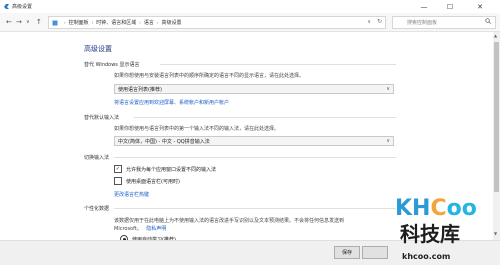  Describe the element at coordinates (197, 129) in the screenshot. I see `default-input-description: 如果你想使用与语言列表中的第一个输入法不同的输入法，请在此处选择。` at that location.